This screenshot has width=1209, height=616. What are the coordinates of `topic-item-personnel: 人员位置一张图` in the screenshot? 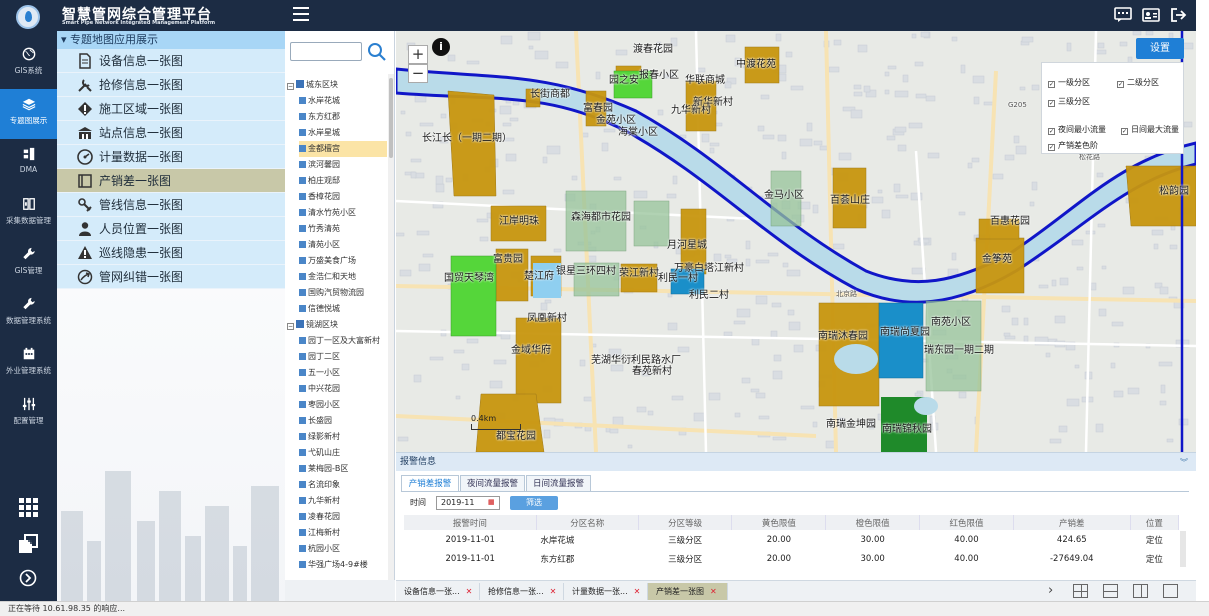 It's located at (171, 229).